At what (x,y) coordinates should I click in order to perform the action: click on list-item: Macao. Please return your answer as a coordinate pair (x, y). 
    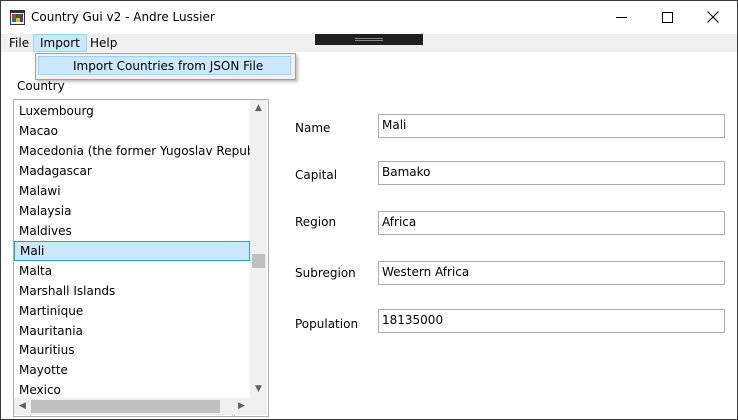
    Looking at the image, I should click on (132, 131).